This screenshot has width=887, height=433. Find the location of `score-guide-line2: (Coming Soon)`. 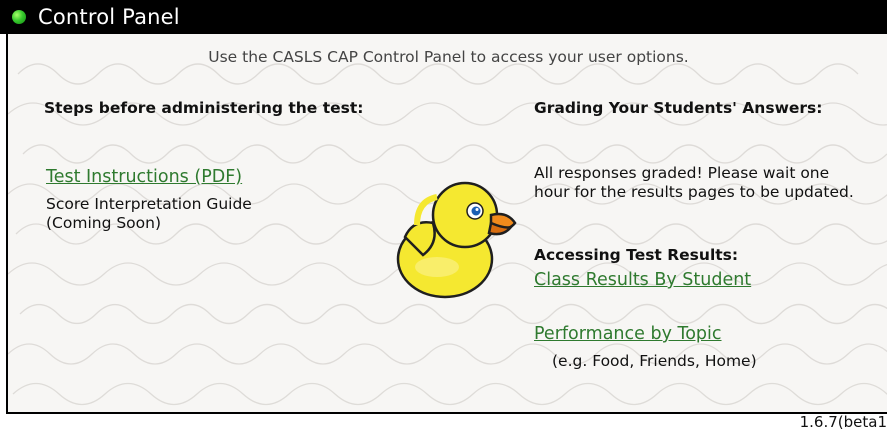

score-guide-line2: (Coming Soon) is located at coordinates (104, 223).